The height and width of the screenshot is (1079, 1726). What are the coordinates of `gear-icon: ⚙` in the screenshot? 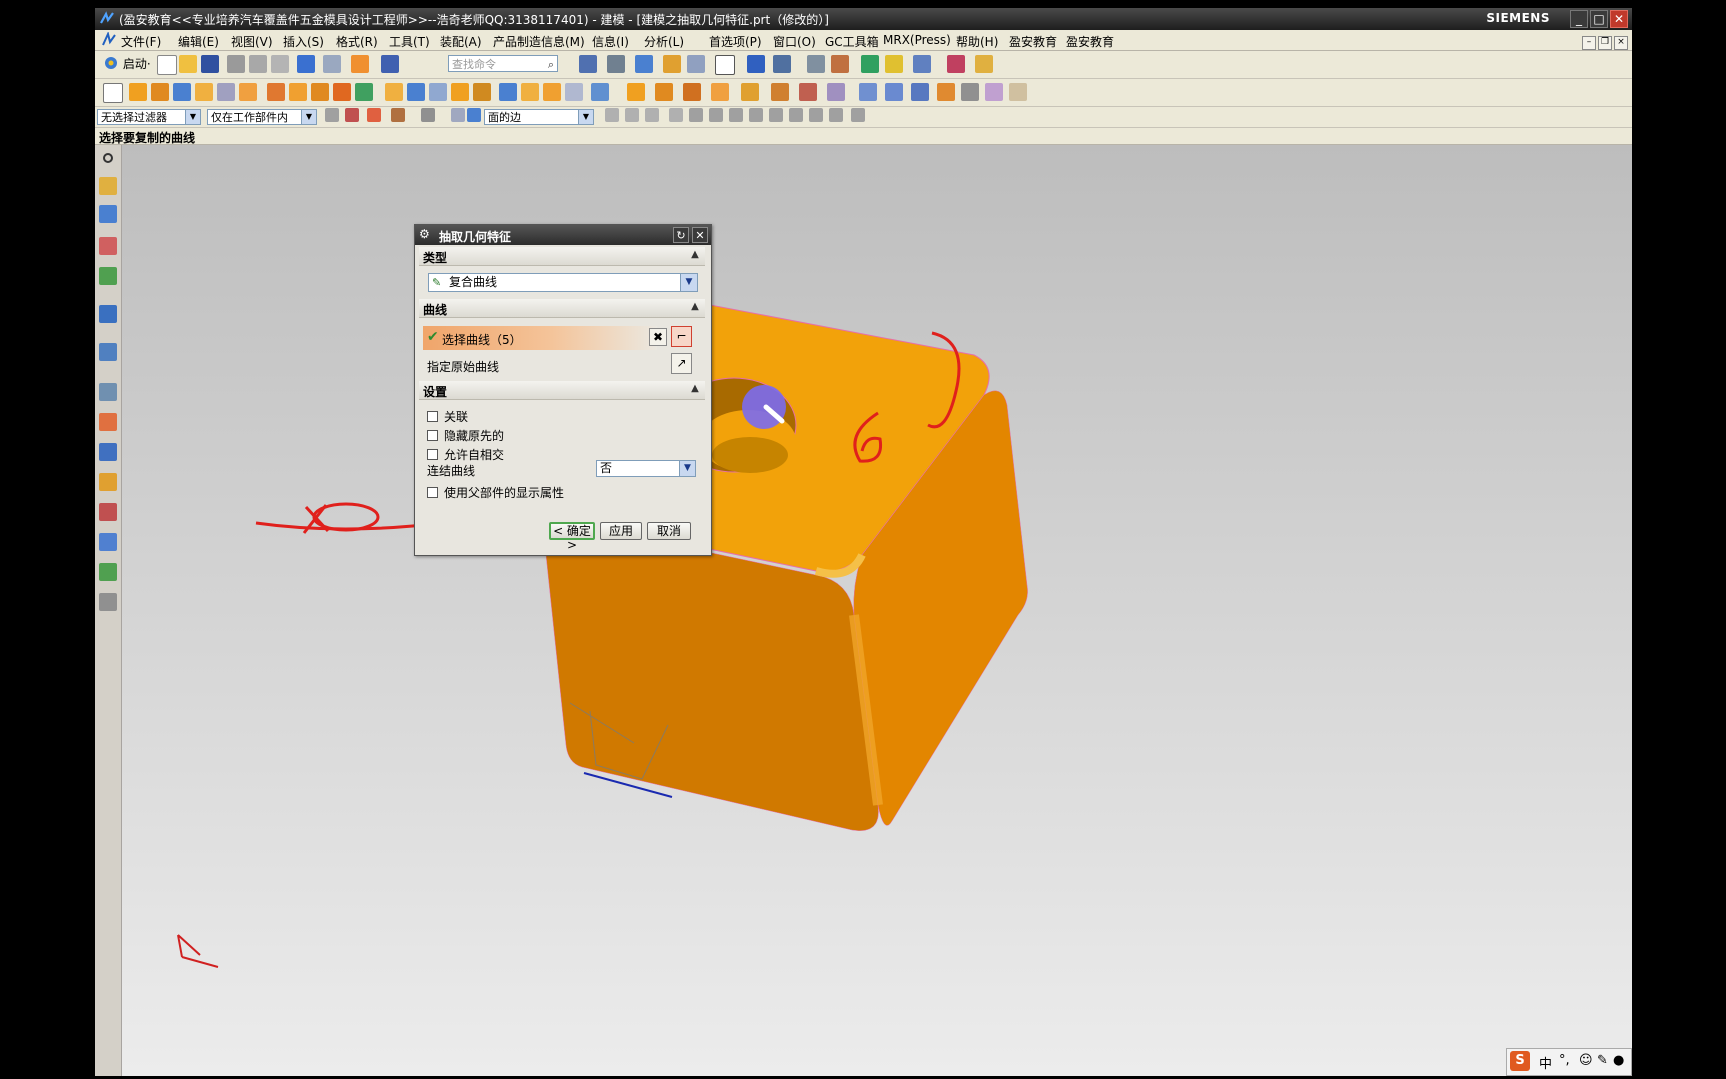 It's located at (426, 234).